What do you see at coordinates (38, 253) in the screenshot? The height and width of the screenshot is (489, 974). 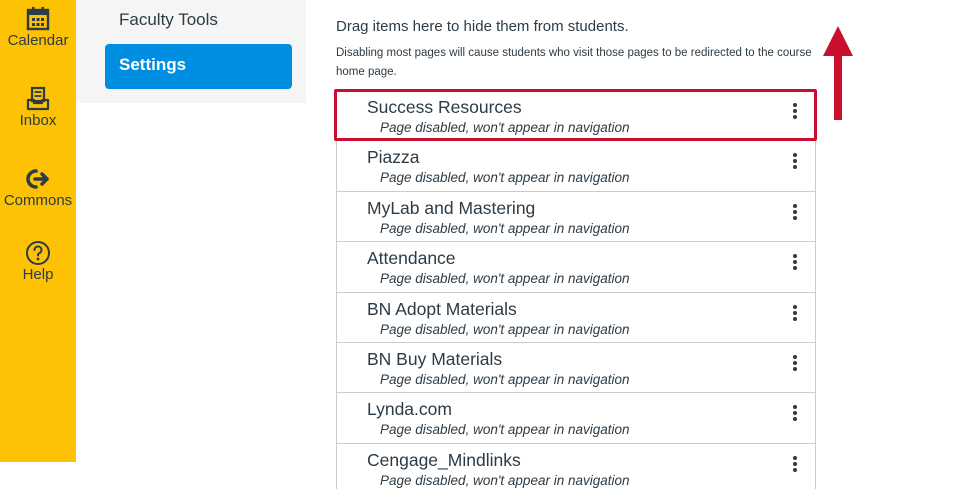 I see `help-icon` at bounding box center [38, 253].